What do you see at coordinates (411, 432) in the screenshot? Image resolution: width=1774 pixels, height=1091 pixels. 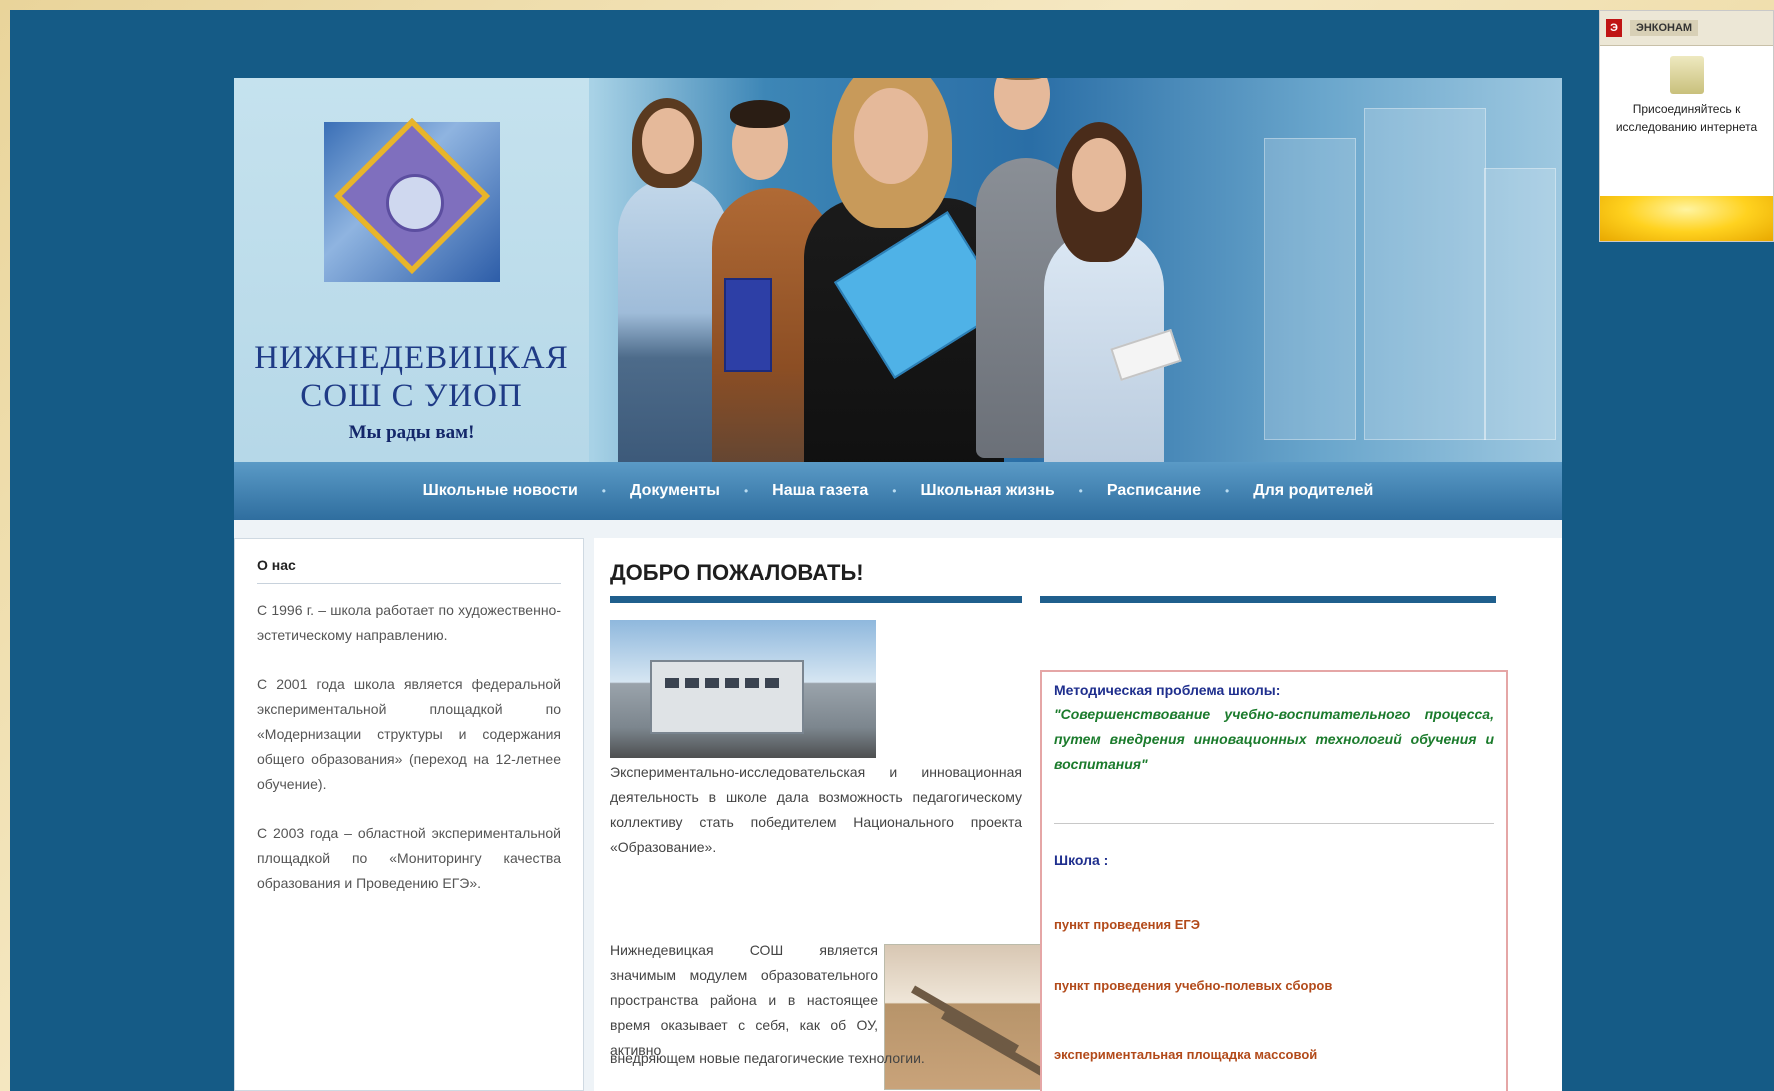 I see `school-tagline: Мы рады вам!` at bounding box center [411, 432].